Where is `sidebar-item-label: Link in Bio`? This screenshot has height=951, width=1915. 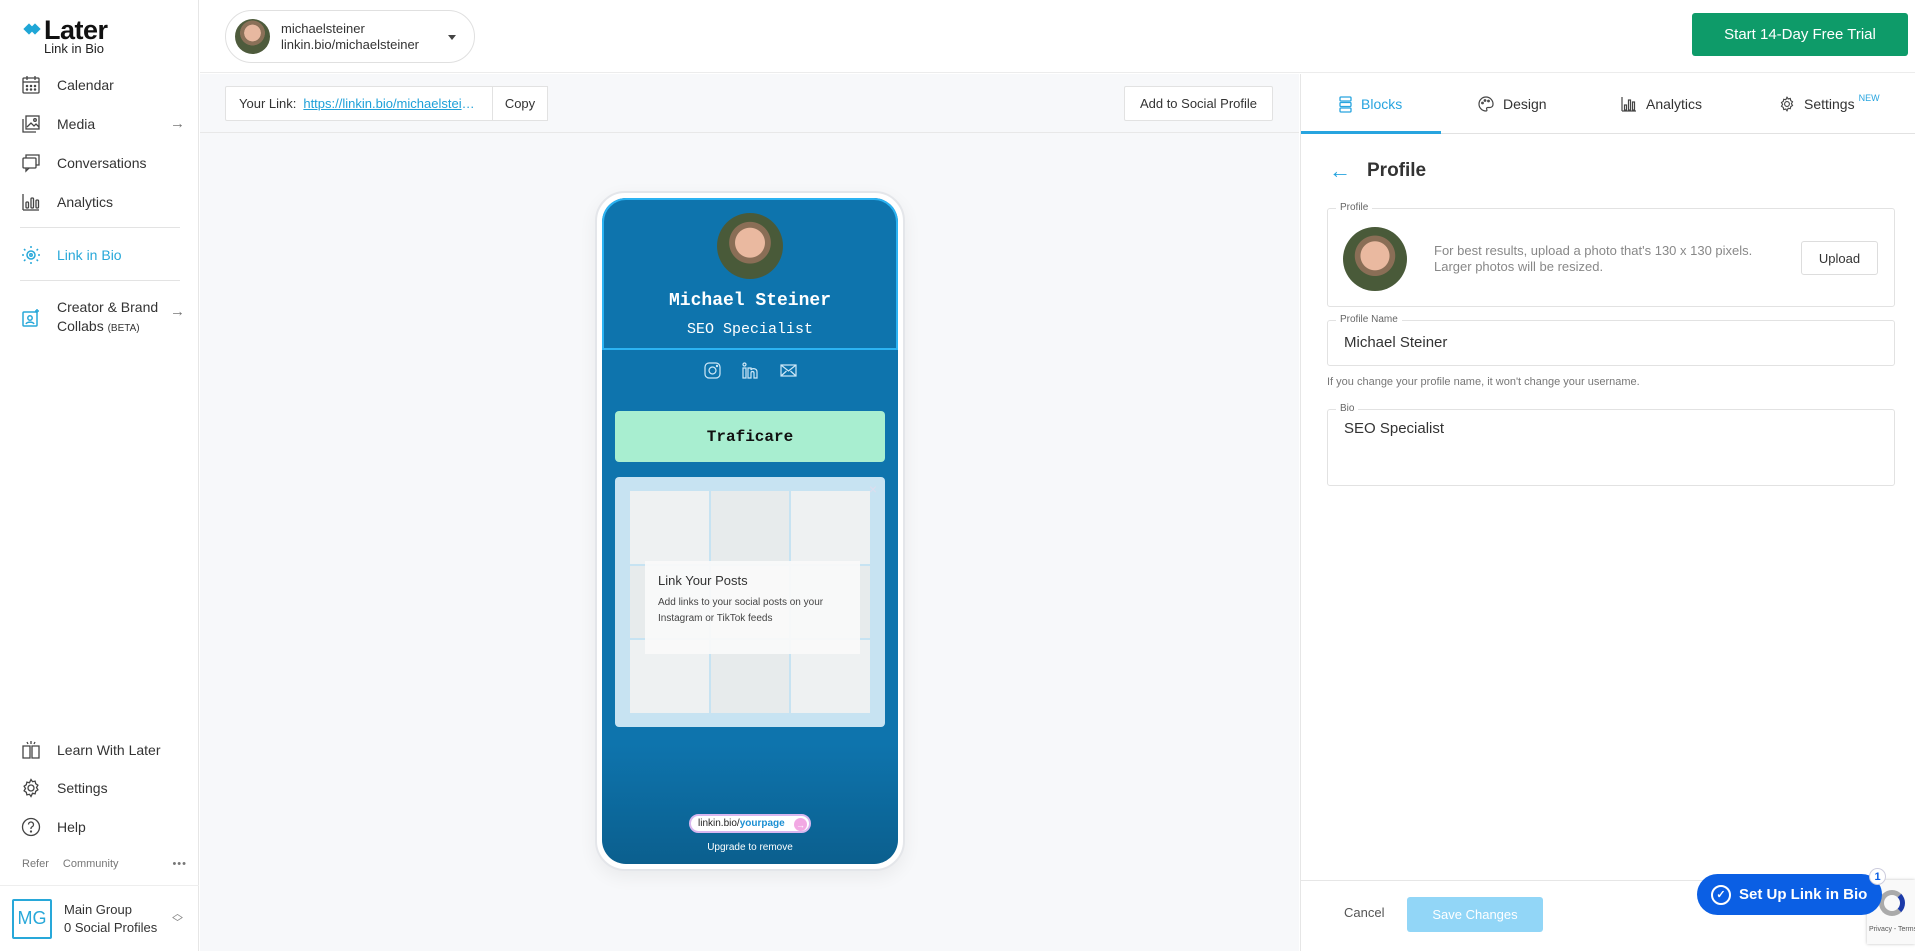 sidebar-item-label: Link in Bio is located at coordinates (89, 255).